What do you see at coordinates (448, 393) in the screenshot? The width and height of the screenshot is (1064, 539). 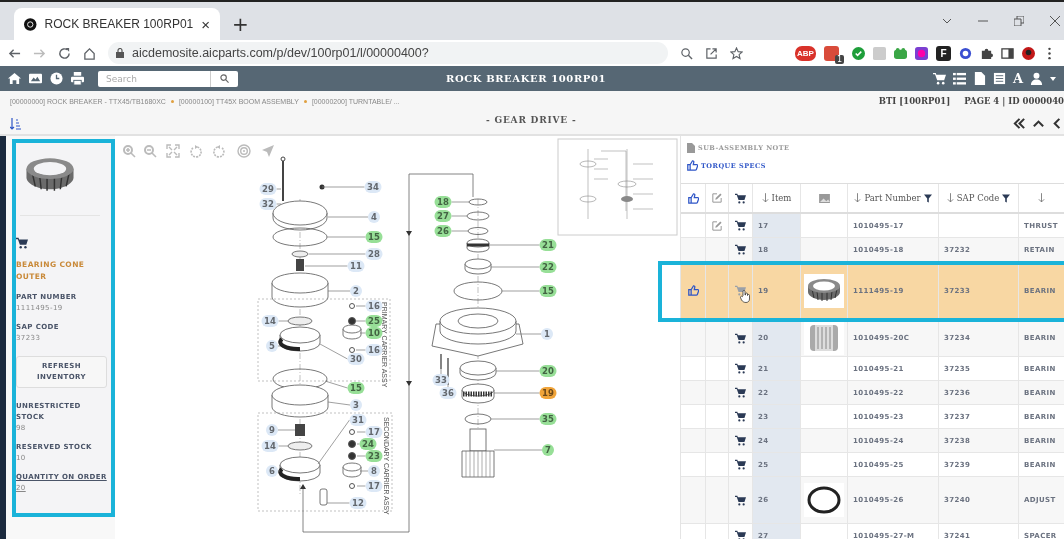 I see `callout-number: 36` at bounding box center [448, 393].